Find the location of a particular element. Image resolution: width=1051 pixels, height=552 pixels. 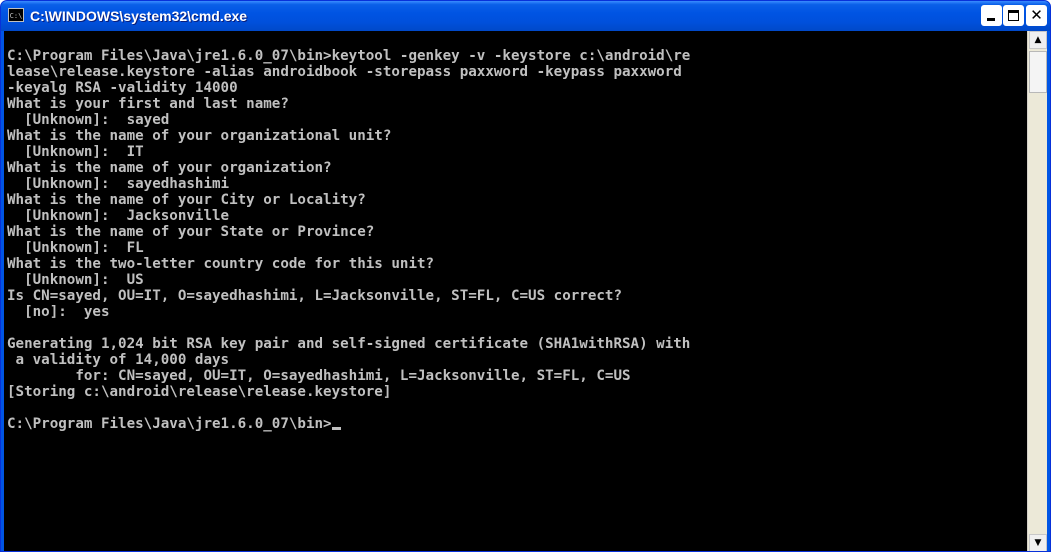

cmd-icon: C:\ is located at coordinates (16, 15).